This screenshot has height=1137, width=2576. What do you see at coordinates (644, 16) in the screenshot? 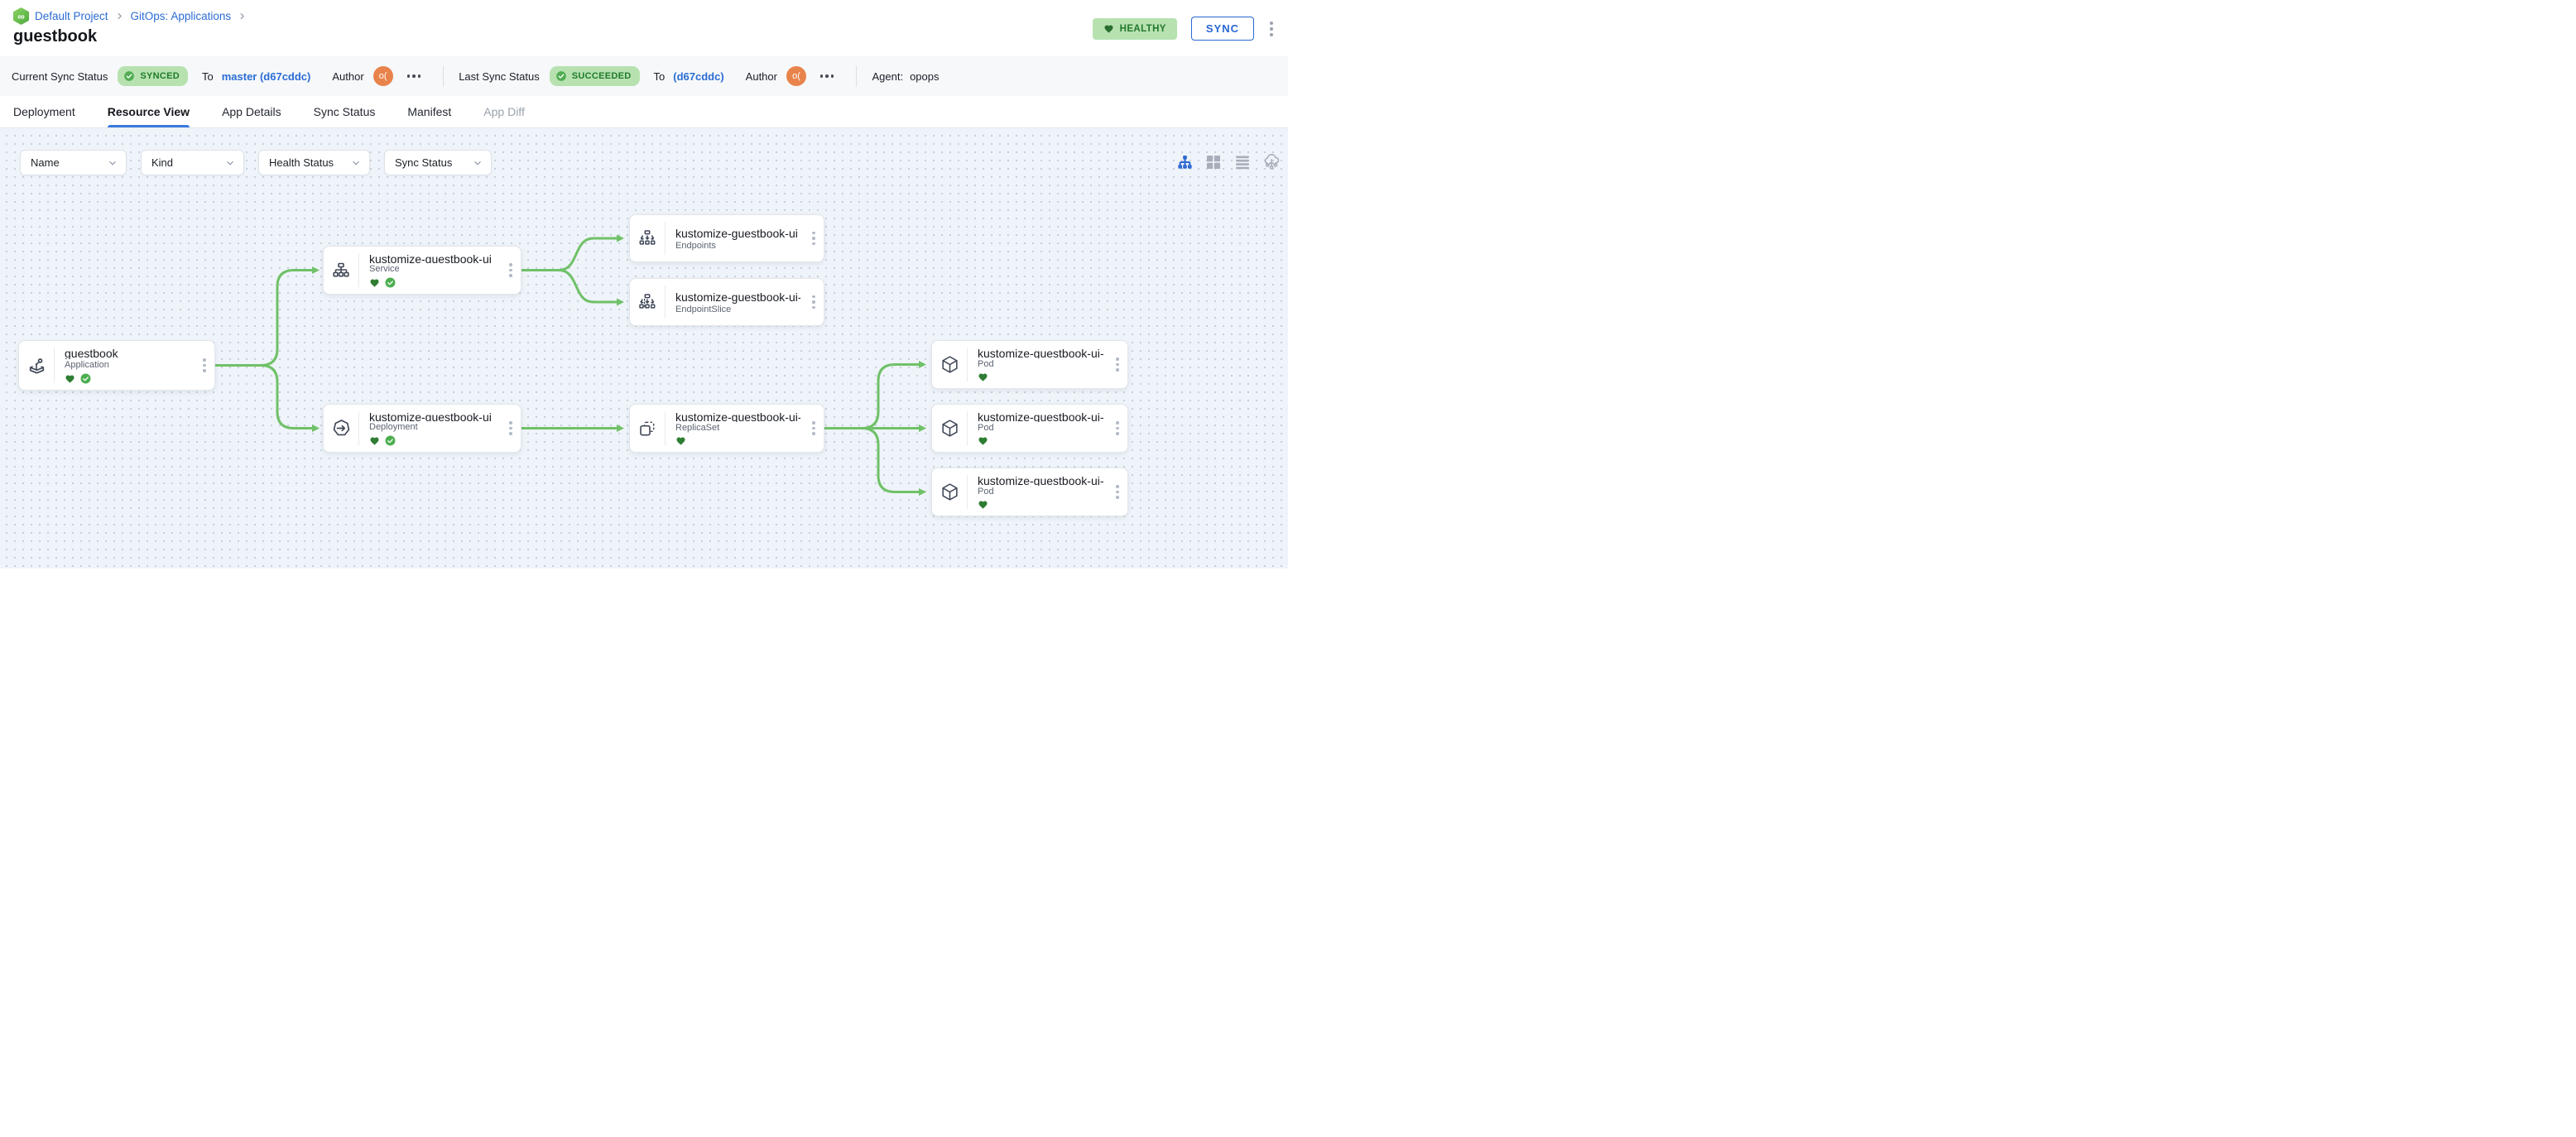
I see `breadcrumb: ∞ Default Project GitOps: Applications` at bounding box center [644, 16].